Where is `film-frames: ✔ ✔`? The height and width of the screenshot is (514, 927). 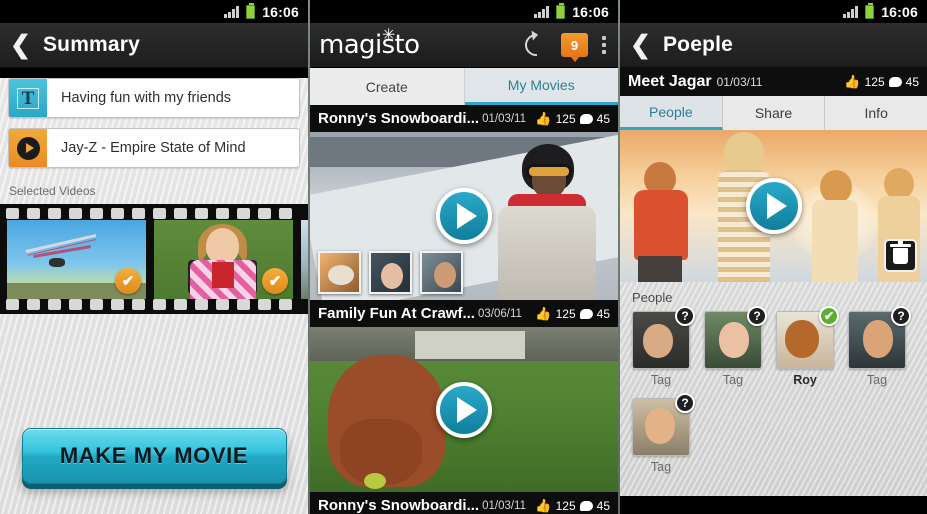
film-frames: ✔ ✔ is located at coordinates (157, 259).